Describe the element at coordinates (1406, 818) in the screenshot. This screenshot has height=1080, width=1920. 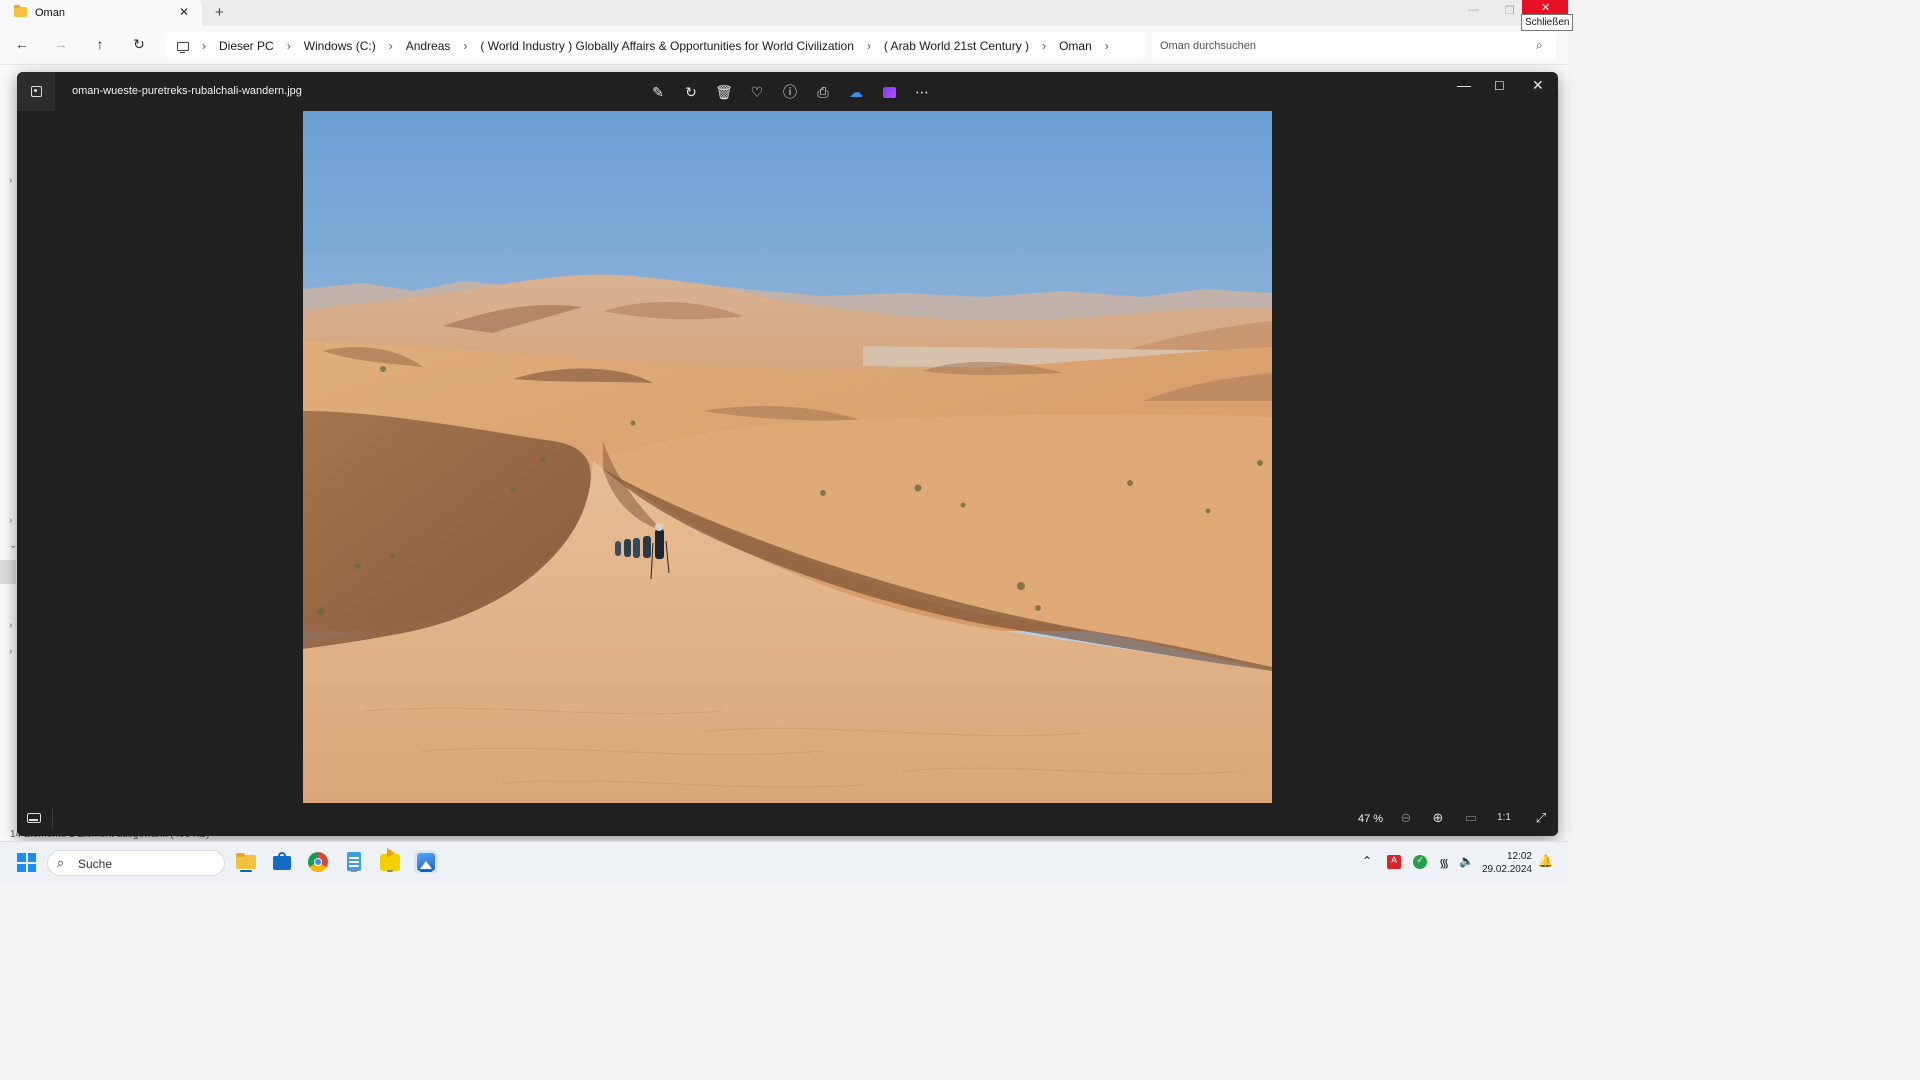
I see `zoom-out-icon: ⊖` at that location.